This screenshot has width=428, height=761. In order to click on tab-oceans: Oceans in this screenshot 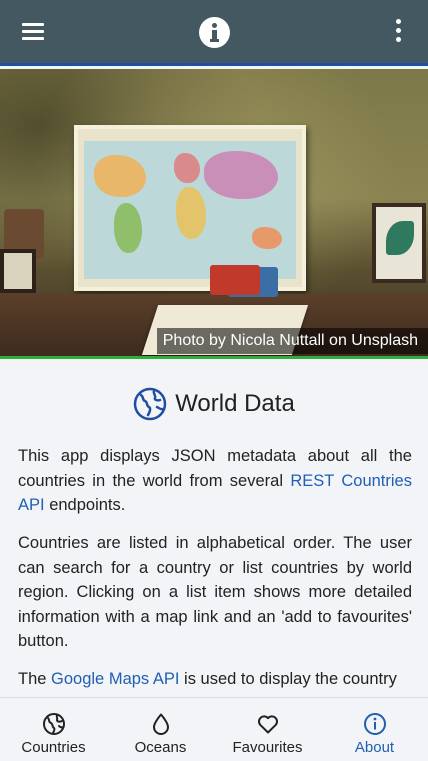, I will do `click(160, 729)`.